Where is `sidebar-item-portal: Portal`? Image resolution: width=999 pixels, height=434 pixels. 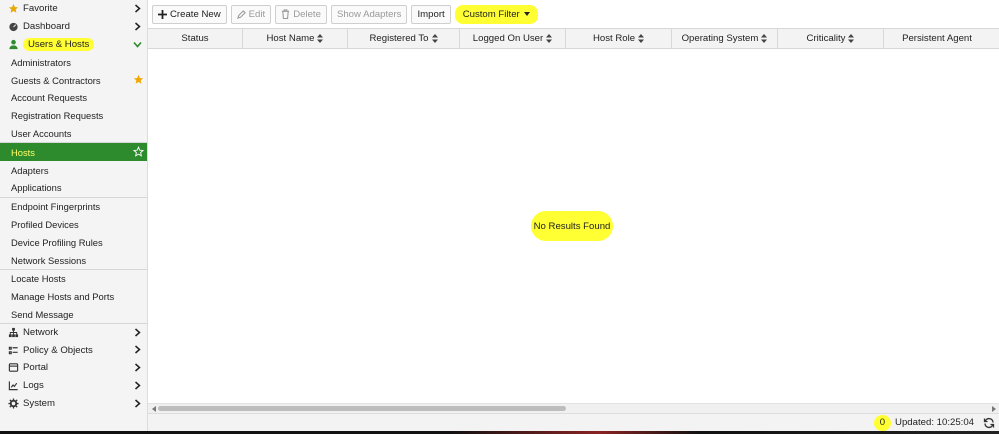
sidebar-item-portal: Portal is located at coordinates (73, 368).